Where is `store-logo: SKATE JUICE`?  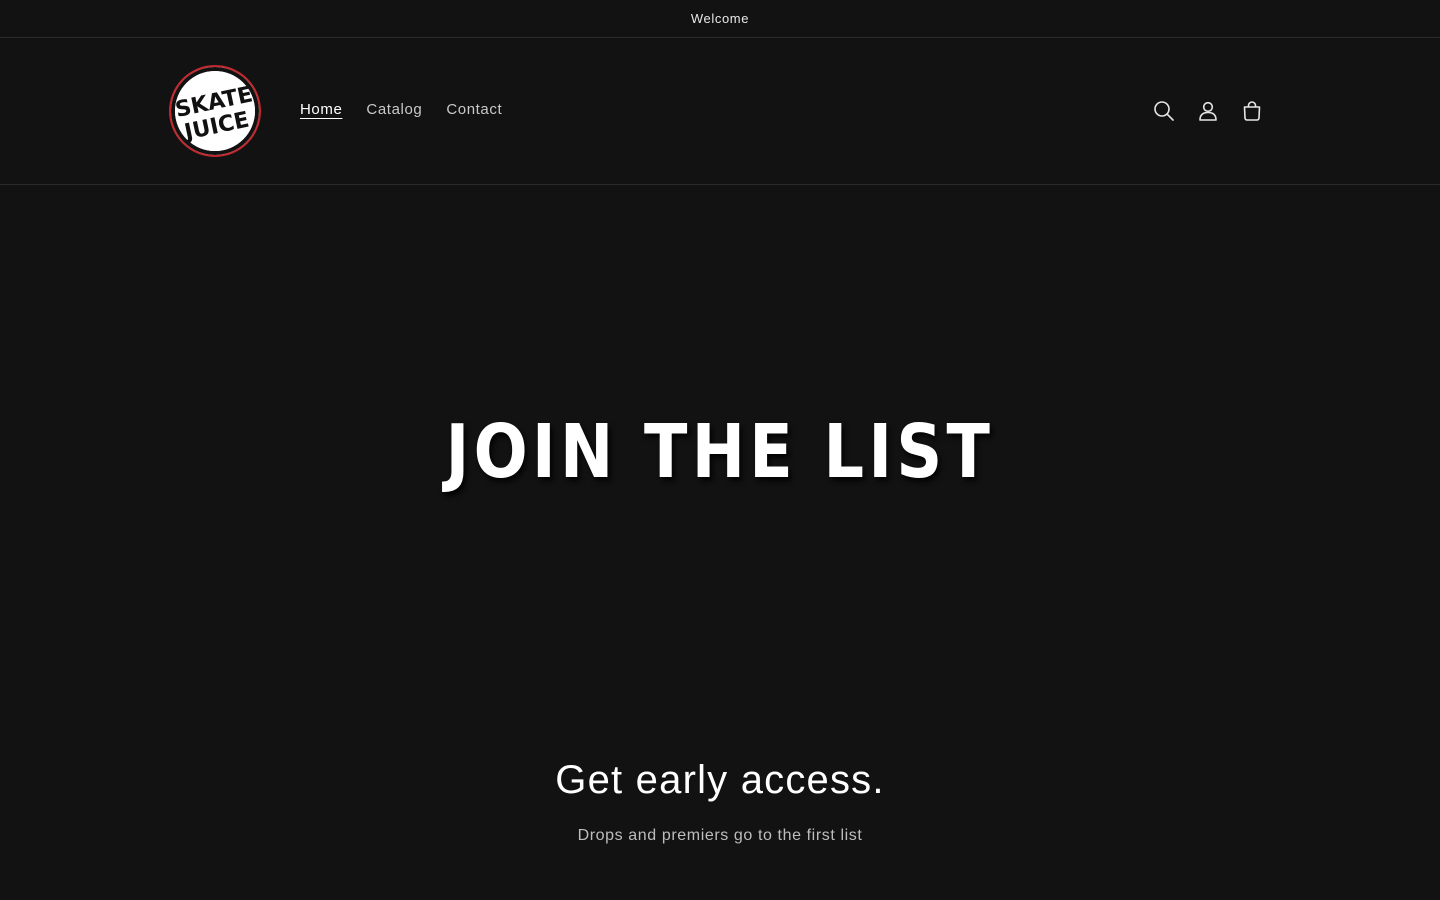 store-logo: SKATE JUICE is located at coordinates (215, 111).